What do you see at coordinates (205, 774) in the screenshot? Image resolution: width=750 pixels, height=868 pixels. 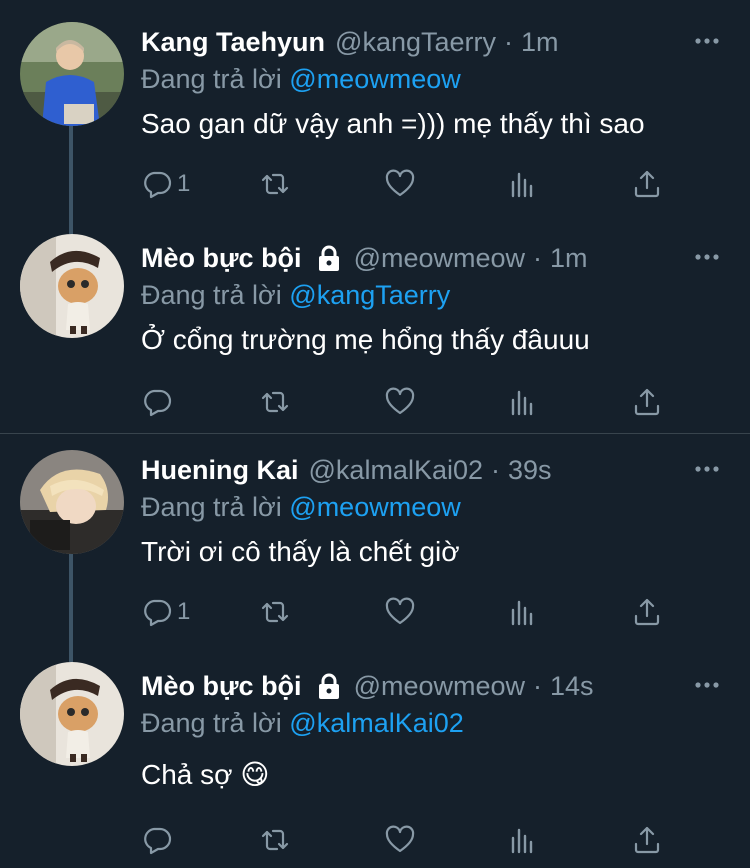 I see `tweet-text: Chả sợ 😋` at bounding box center [205, 774].